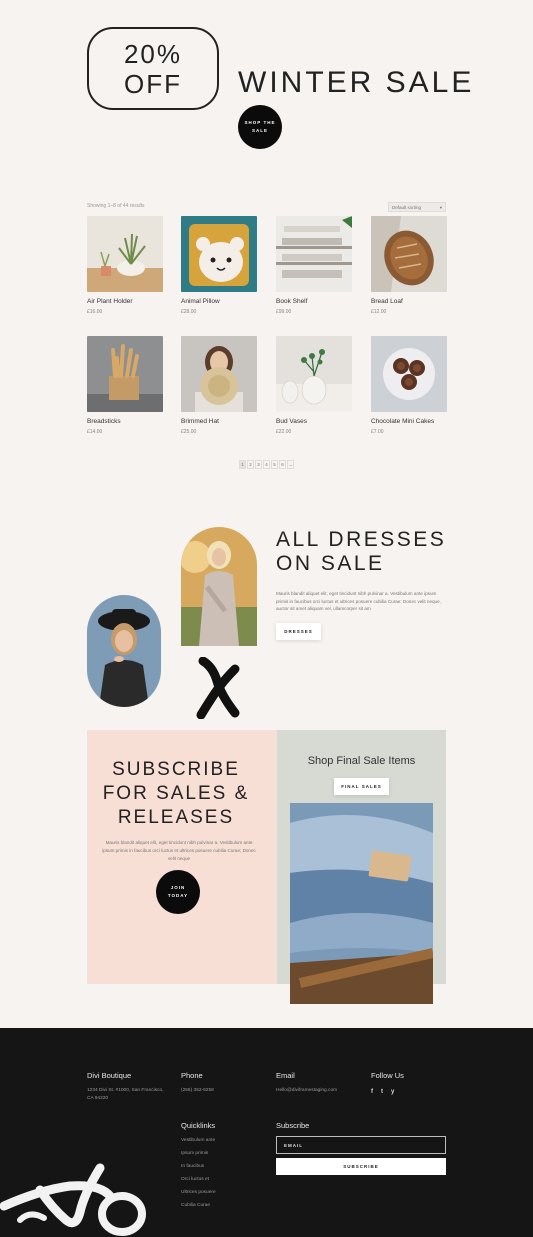 The height and width of the screenshot is (1237, 533). I want to click on product-card: Bread Loaf £12.00, so click(409, 265).